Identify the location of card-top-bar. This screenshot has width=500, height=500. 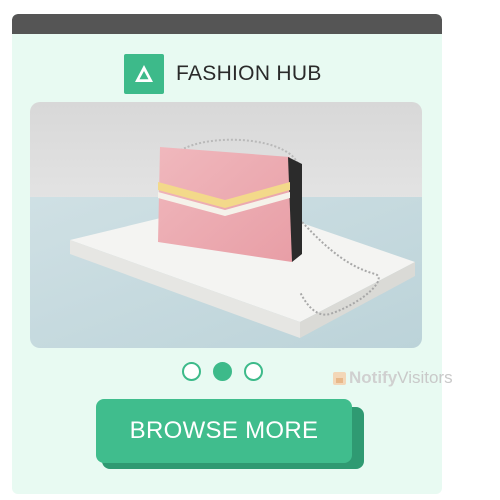
(227, 24).